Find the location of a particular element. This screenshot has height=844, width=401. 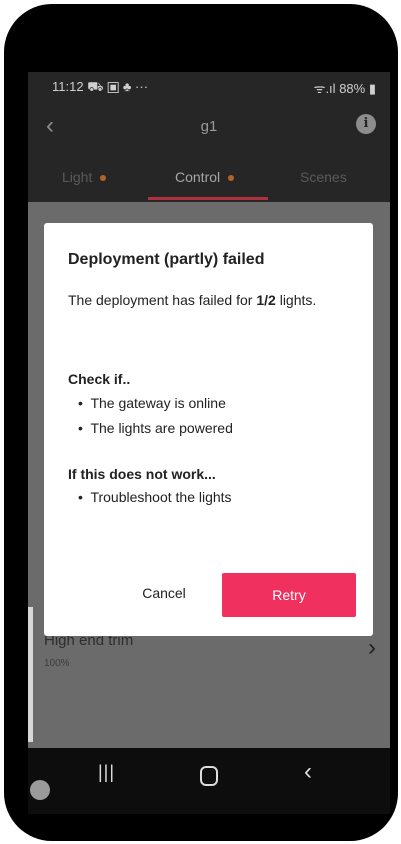

tab-light: Light is located at coordinates (84, 177).